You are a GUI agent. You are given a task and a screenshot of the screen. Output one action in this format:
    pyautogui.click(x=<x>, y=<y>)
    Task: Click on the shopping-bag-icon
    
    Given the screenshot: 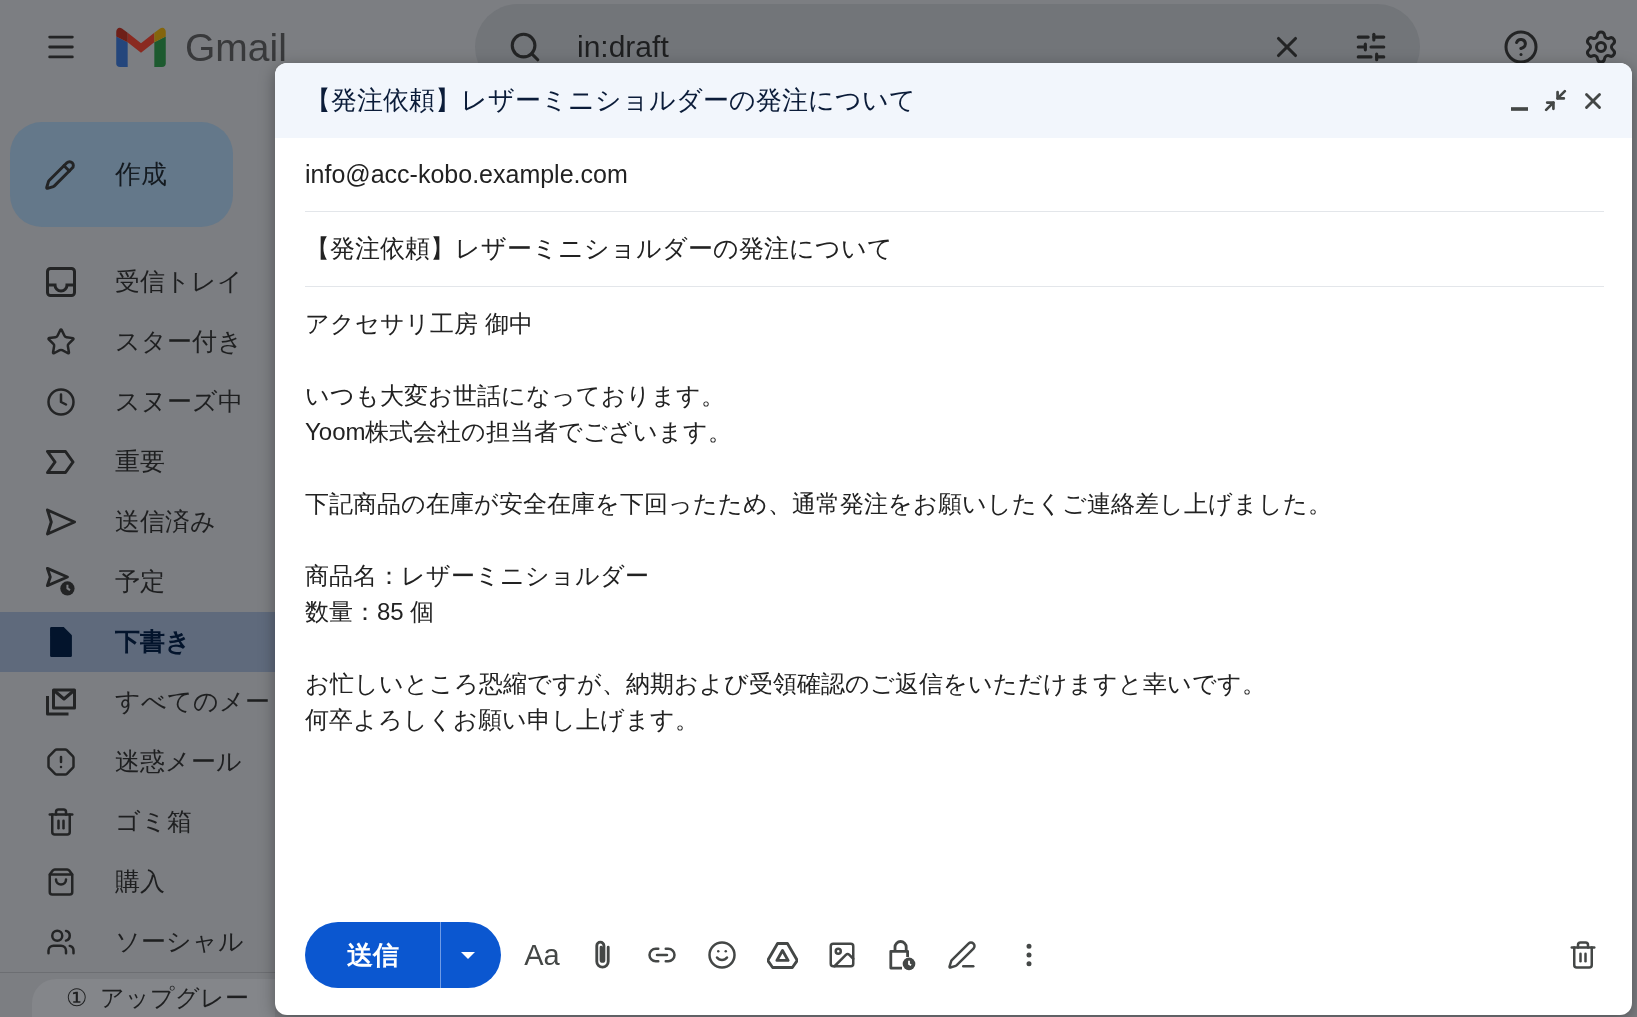 What is the action you would take?
    pyautogui.click(x=61, y=882)
    